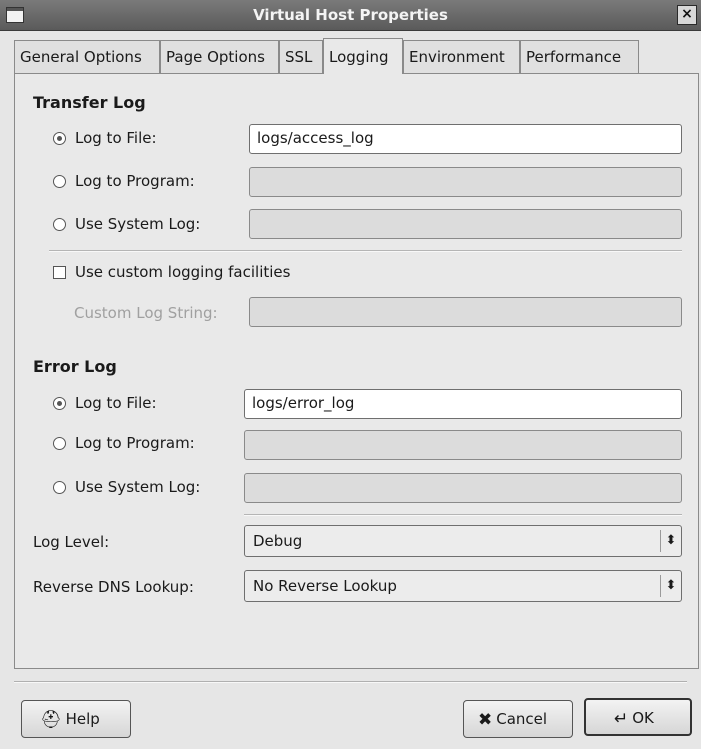 This screenshot has height=749, width=701. Describe the element at coordinates (579, 56) in the screenshot. I see `tab-performance: Performance` at that location.